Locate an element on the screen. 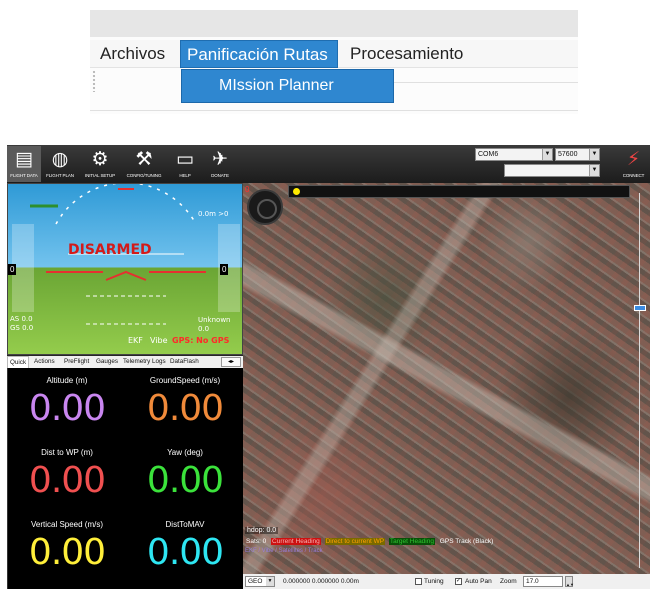  profile-select: ▼ is located at coordinates (552, 170).